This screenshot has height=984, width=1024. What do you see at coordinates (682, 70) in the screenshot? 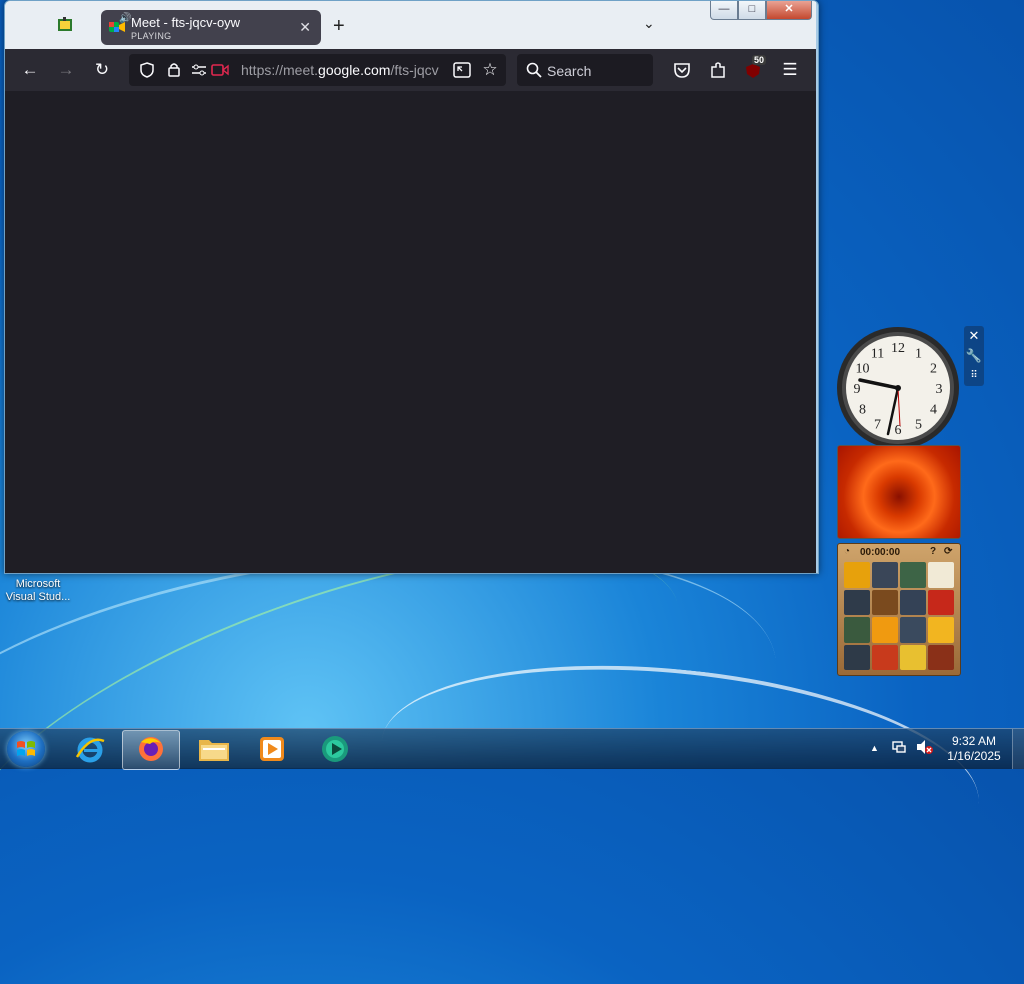
I see `pocket-icon` at bounding box center [682, 70].